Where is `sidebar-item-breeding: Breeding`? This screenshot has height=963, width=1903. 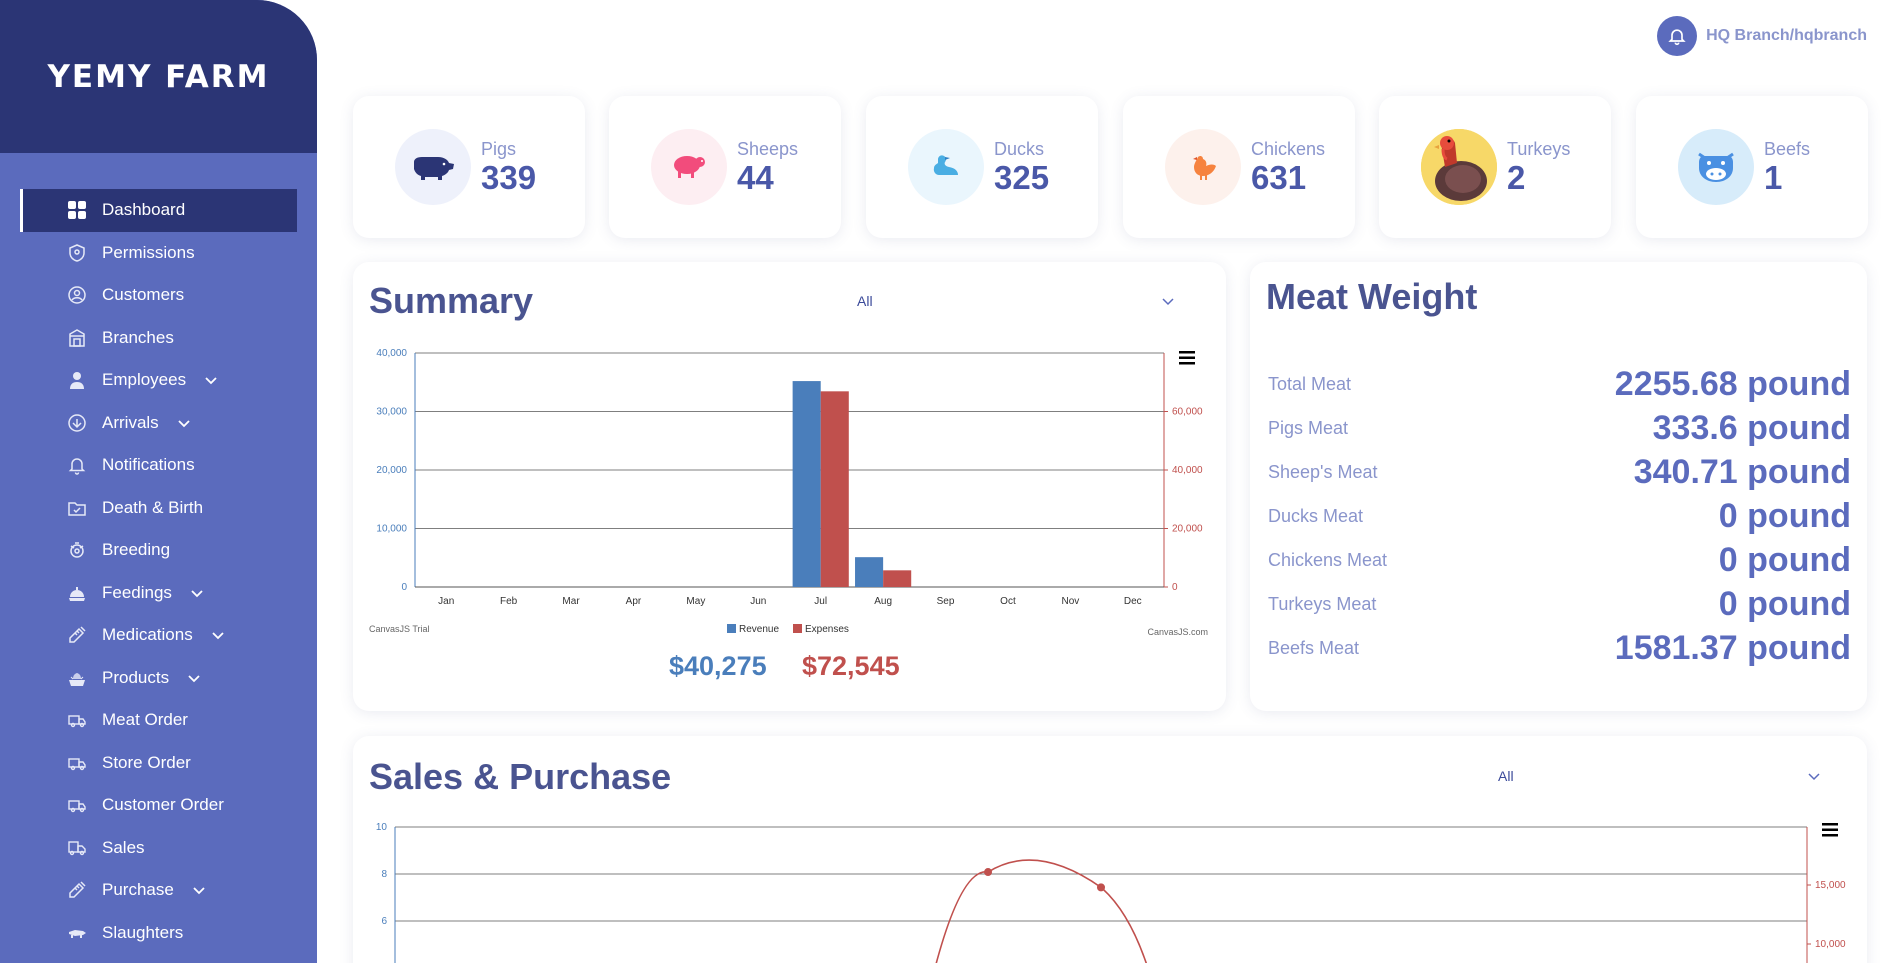
sidebar-item-breeding: Breeding is located at coordinates (158, 550).